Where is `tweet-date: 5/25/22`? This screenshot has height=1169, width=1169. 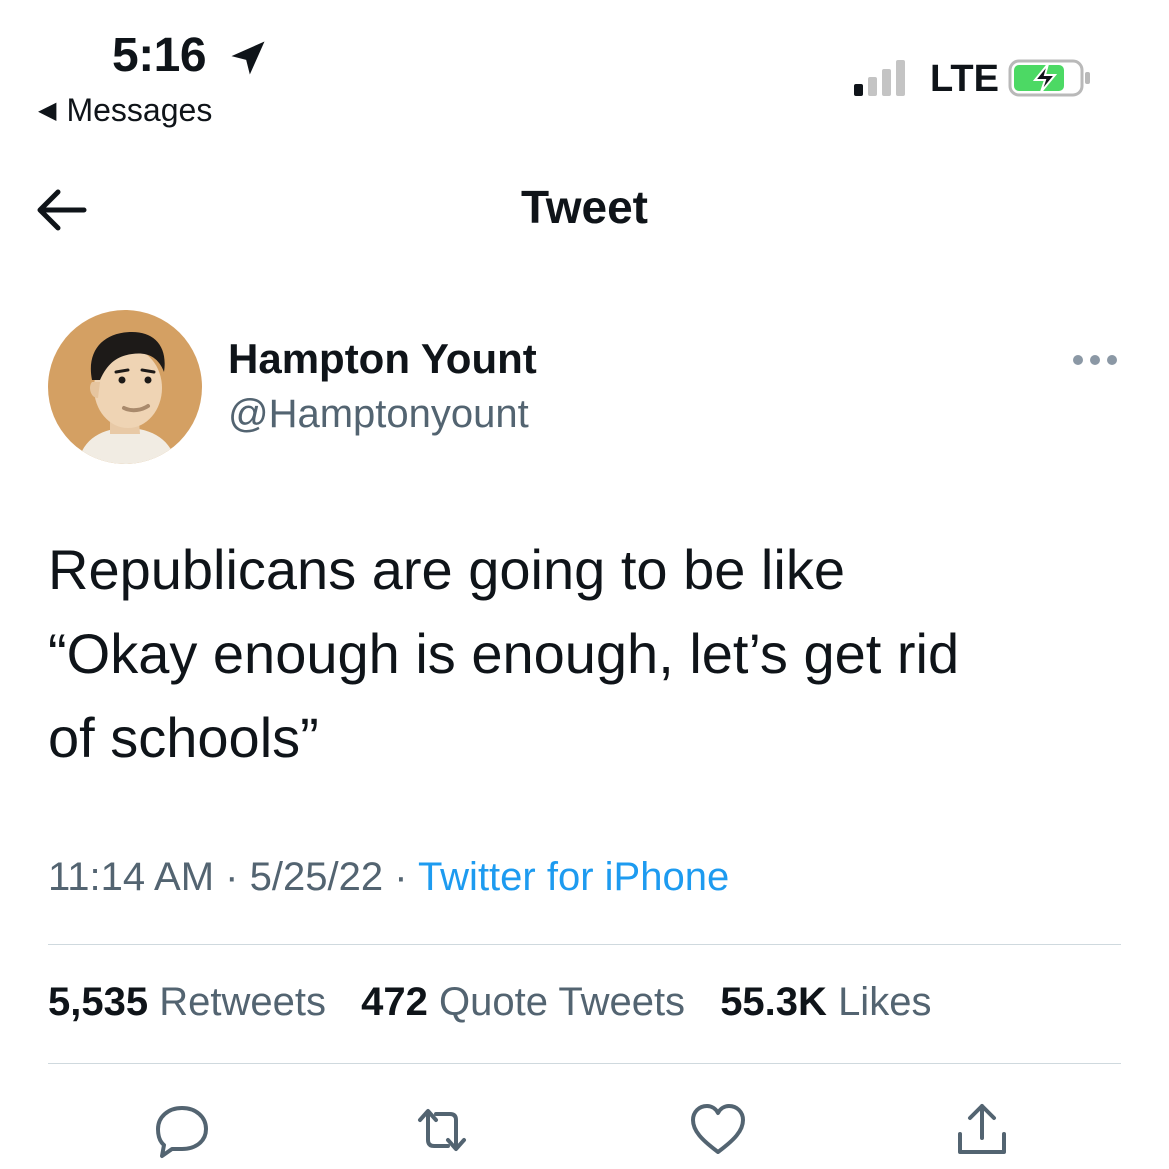
tweet-date: 5/25/22 is located at coordinates (316, 877).